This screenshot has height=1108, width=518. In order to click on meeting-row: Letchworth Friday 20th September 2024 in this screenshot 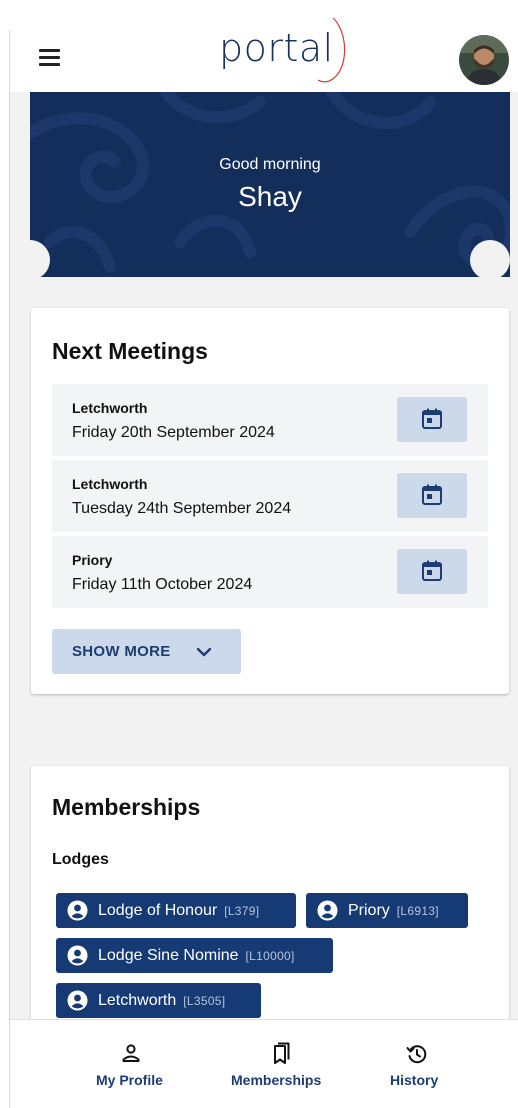, I will do `click(270, 420)`.